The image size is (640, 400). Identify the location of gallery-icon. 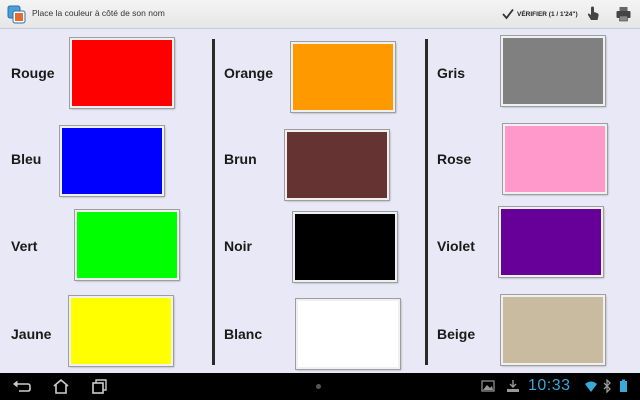
(488, 386).